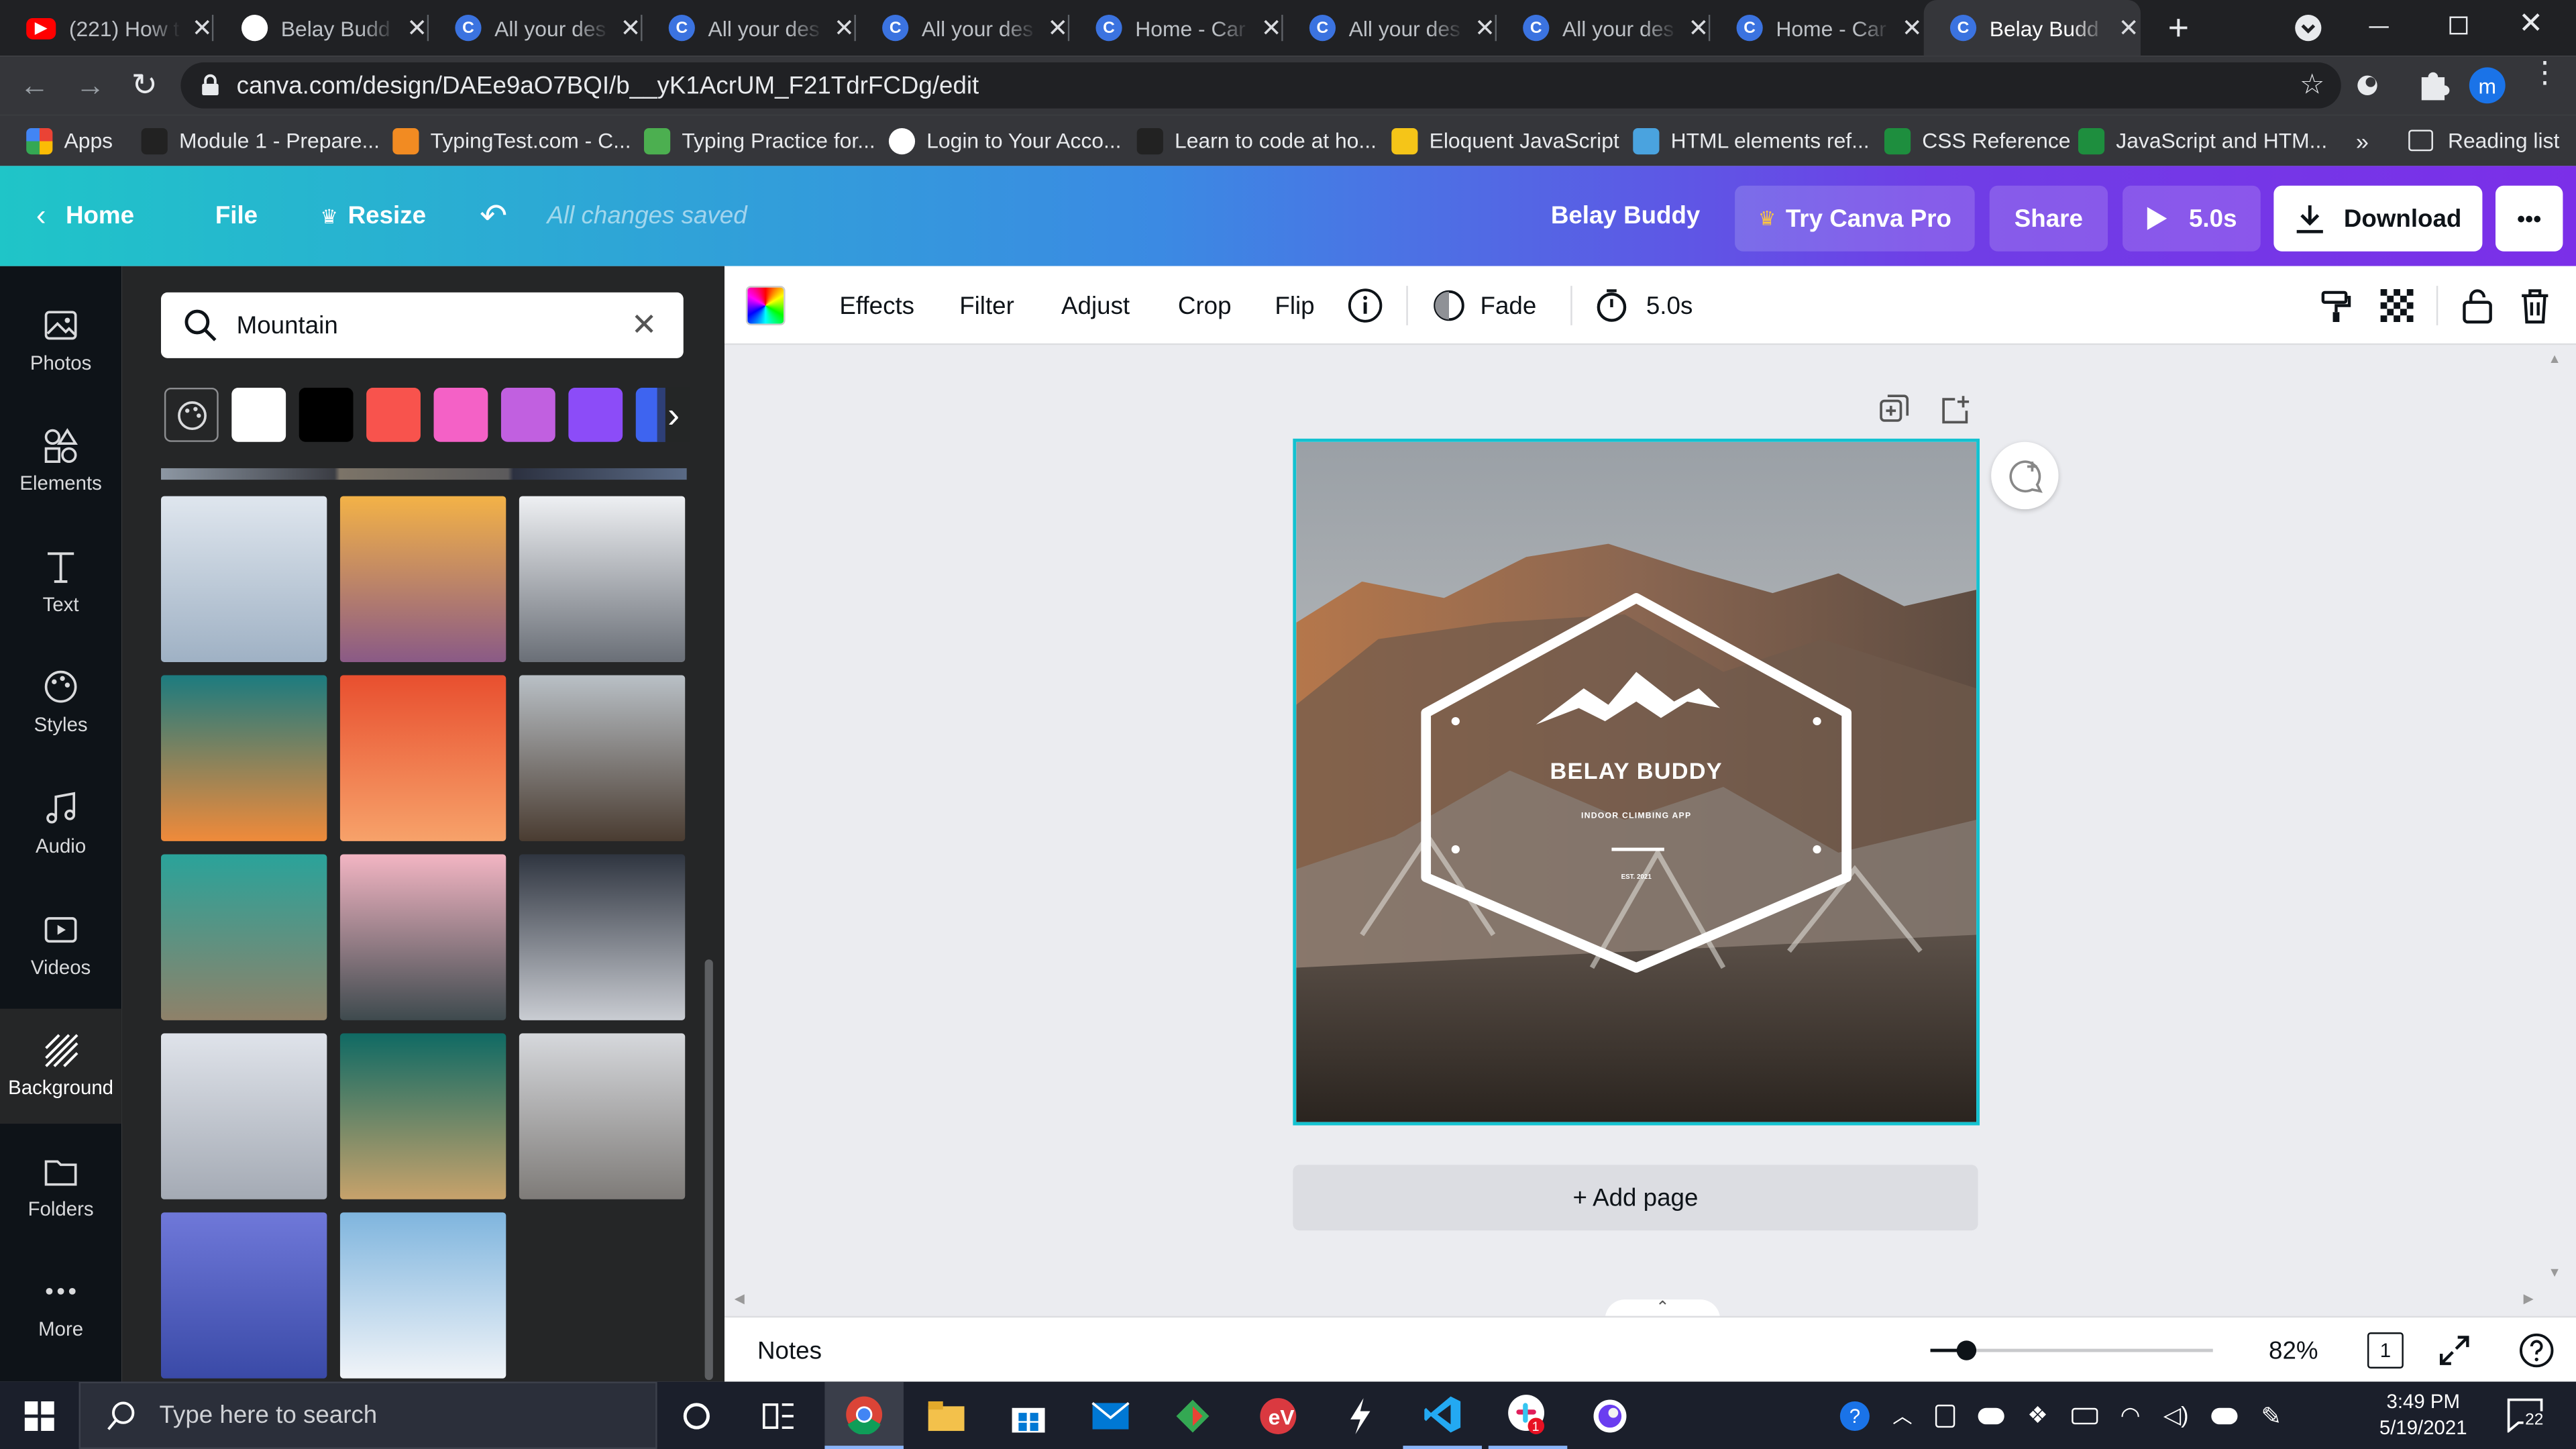 The width and height of the screenshot is (2576, 1449). Describe the element at coordinates (1294, 305) in the screenshot. I see `flip-button: Flip` at that location.